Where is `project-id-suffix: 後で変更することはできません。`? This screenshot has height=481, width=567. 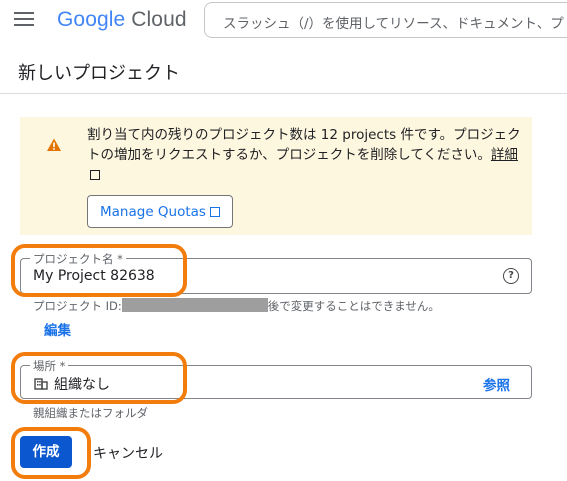 project-id-suffix: 後で変更することはできません。 is located at coordinates (353, 306).